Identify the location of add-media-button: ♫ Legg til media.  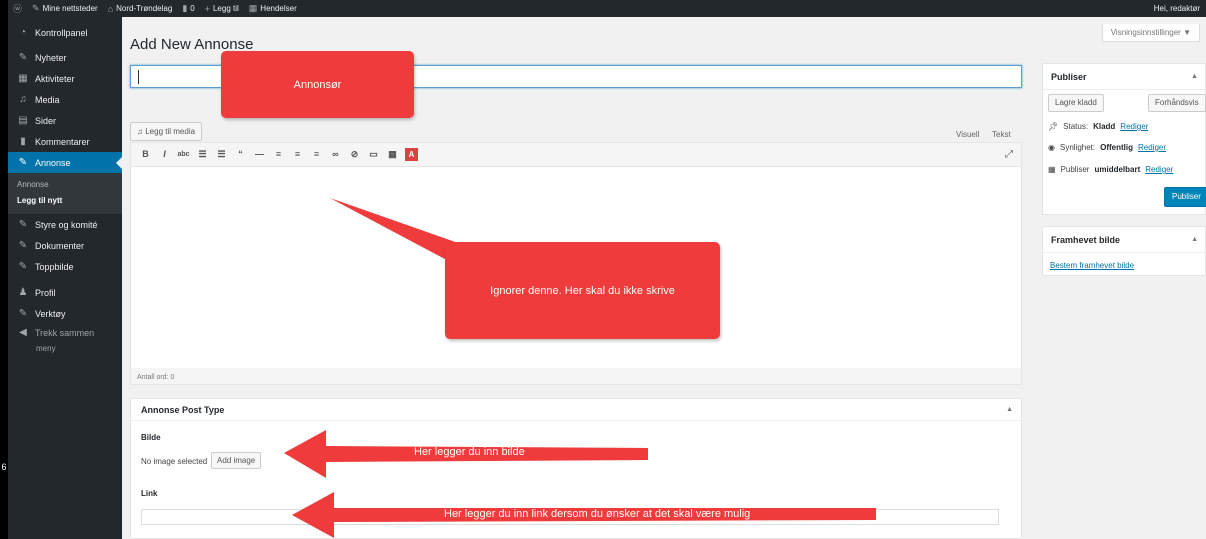
(166, 131).